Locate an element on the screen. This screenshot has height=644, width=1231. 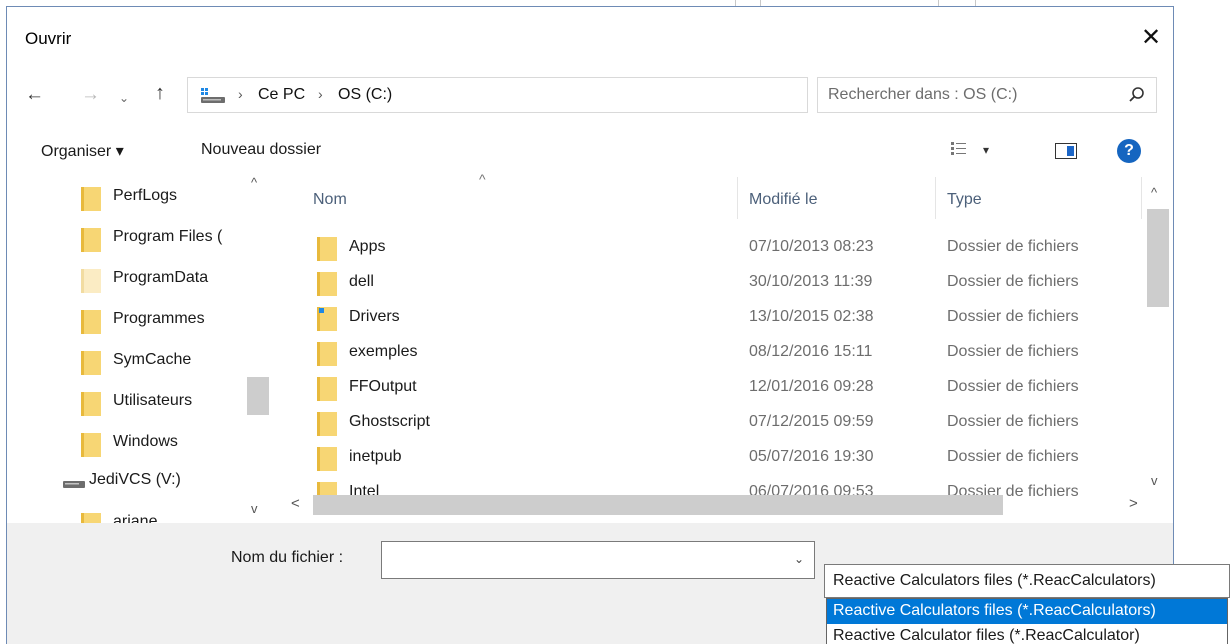
tree-item-ariane: ariane is located at coordinates (122, 514).